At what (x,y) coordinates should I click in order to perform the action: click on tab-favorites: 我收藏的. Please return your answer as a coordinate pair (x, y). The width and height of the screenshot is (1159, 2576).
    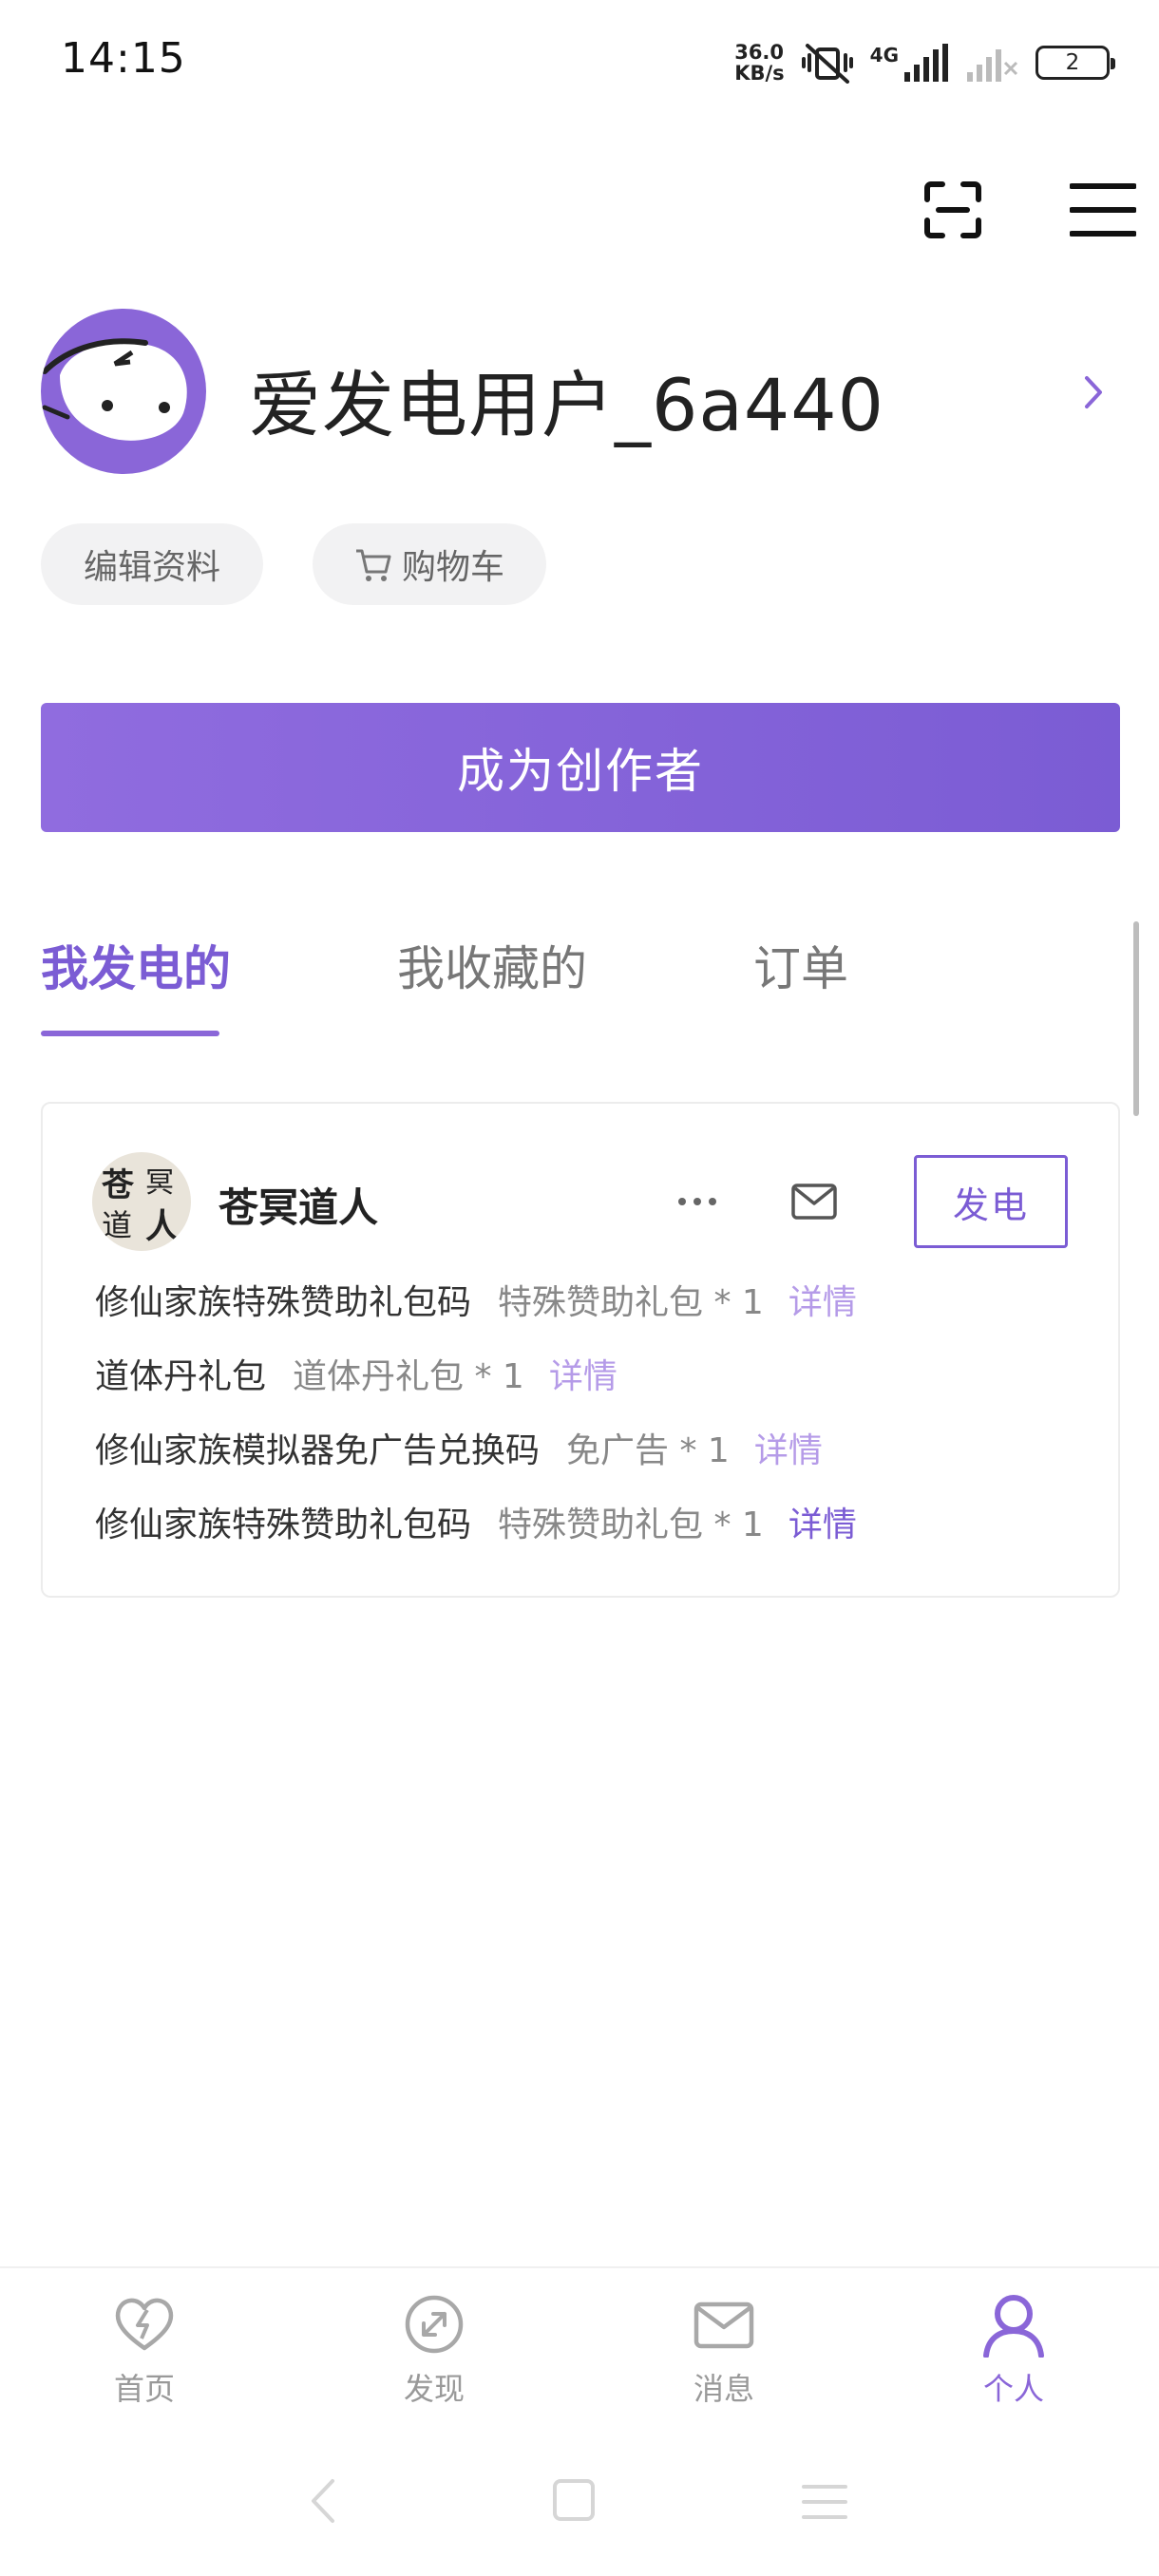
    Looking at the image, I should click on (492, 965).